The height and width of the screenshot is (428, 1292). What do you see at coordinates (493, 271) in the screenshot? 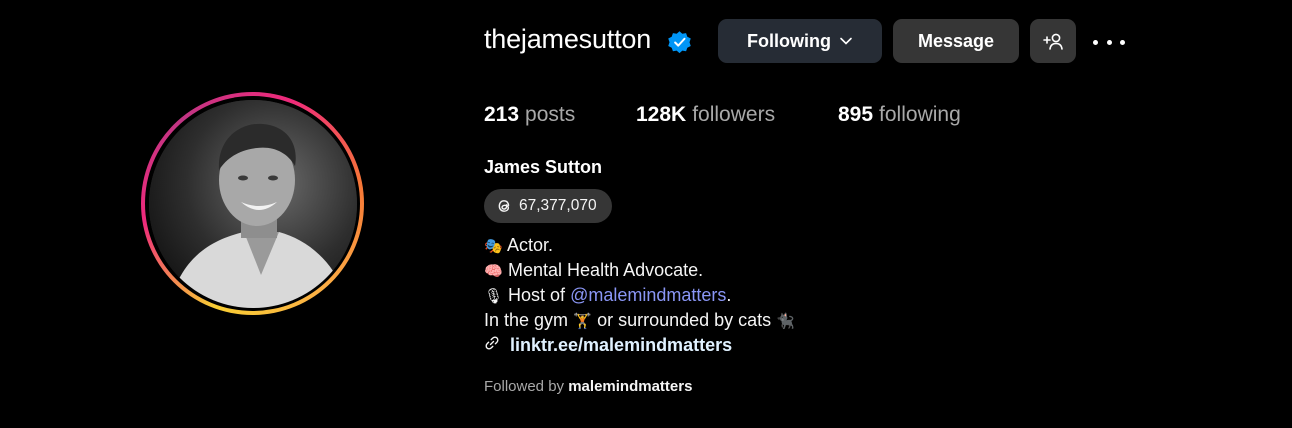
I see `brain-icon: 🧠` at bounding box center [493, 271].